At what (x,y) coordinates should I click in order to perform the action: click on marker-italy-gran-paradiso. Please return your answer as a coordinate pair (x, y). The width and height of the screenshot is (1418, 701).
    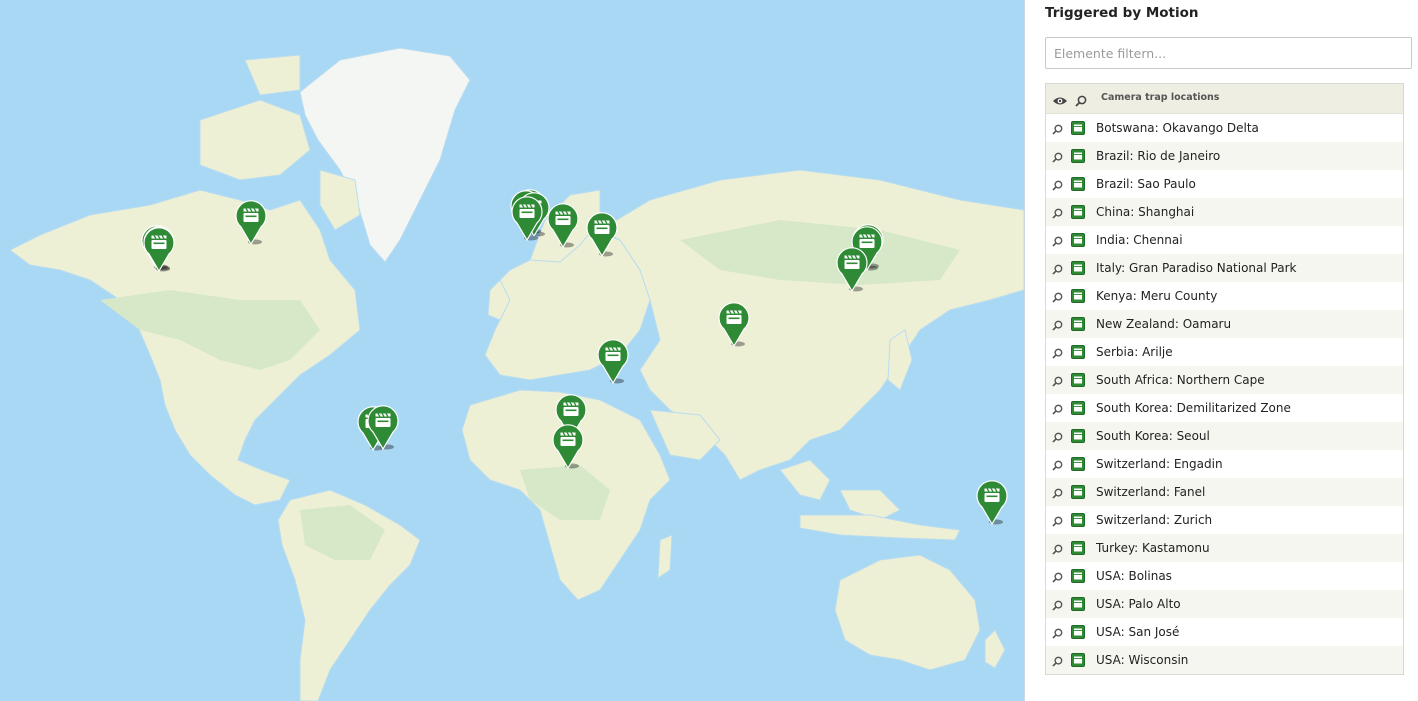
    Looking at the image, I should click on (527, 218).